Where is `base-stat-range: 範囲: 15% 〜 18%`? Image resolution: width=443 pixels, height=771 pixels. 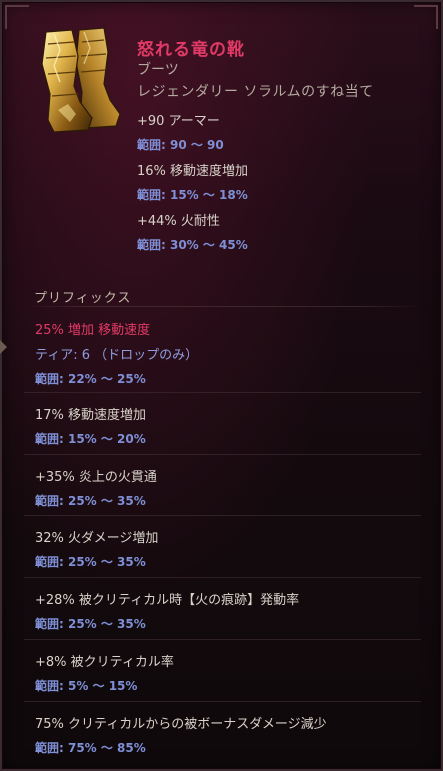 base-stat-range: 範囲: 15% 〜 18% is located at coordinates (192, 195).